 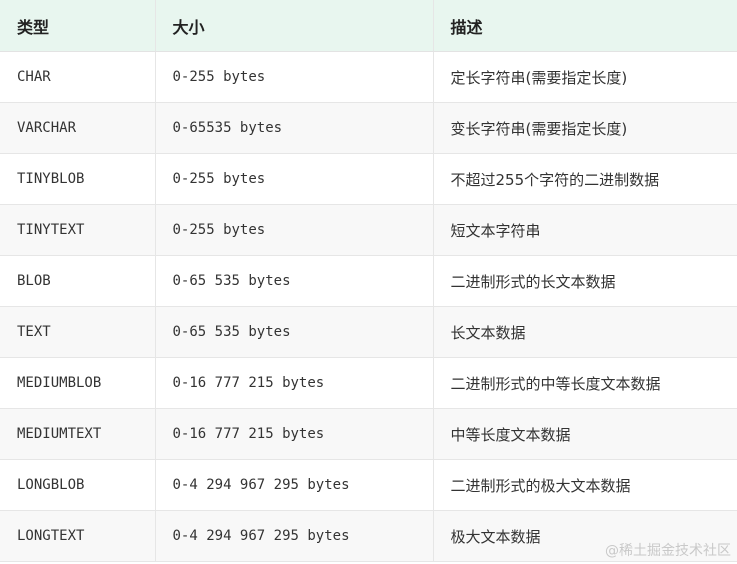 I want to click on table-row: BLOB 0-65 535 bytes 二进制形式的长文本数据, so click(x=368, y=281).